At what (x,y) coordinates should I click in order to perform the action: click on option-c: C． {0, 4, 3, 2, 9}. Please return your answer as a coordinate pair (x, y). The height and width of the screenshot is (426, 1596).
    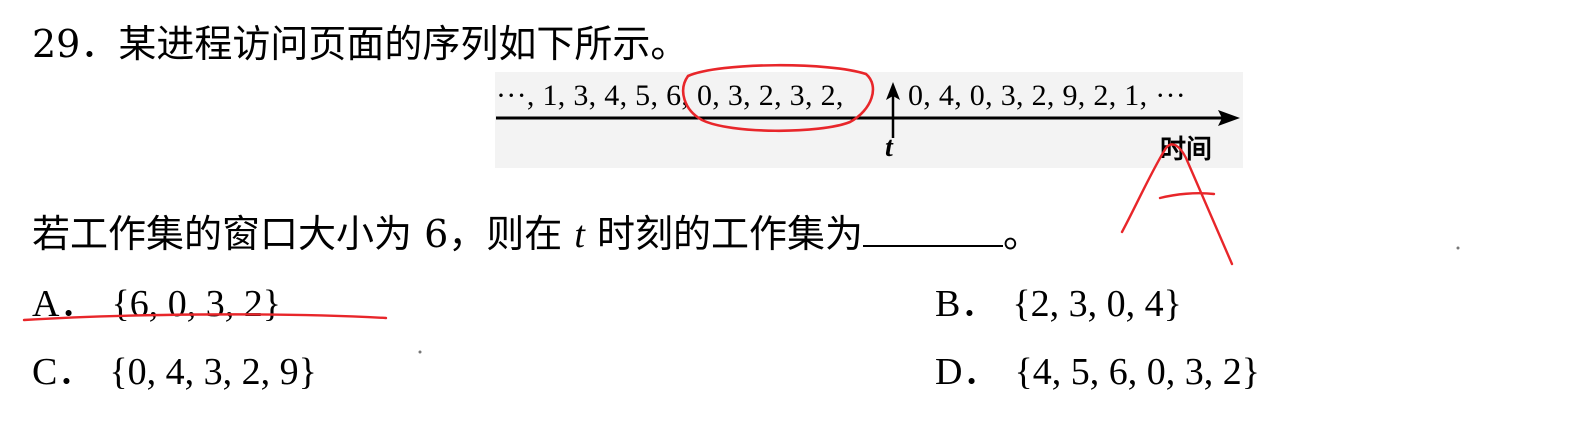
    Looking at the image, I should click on (174, 372).